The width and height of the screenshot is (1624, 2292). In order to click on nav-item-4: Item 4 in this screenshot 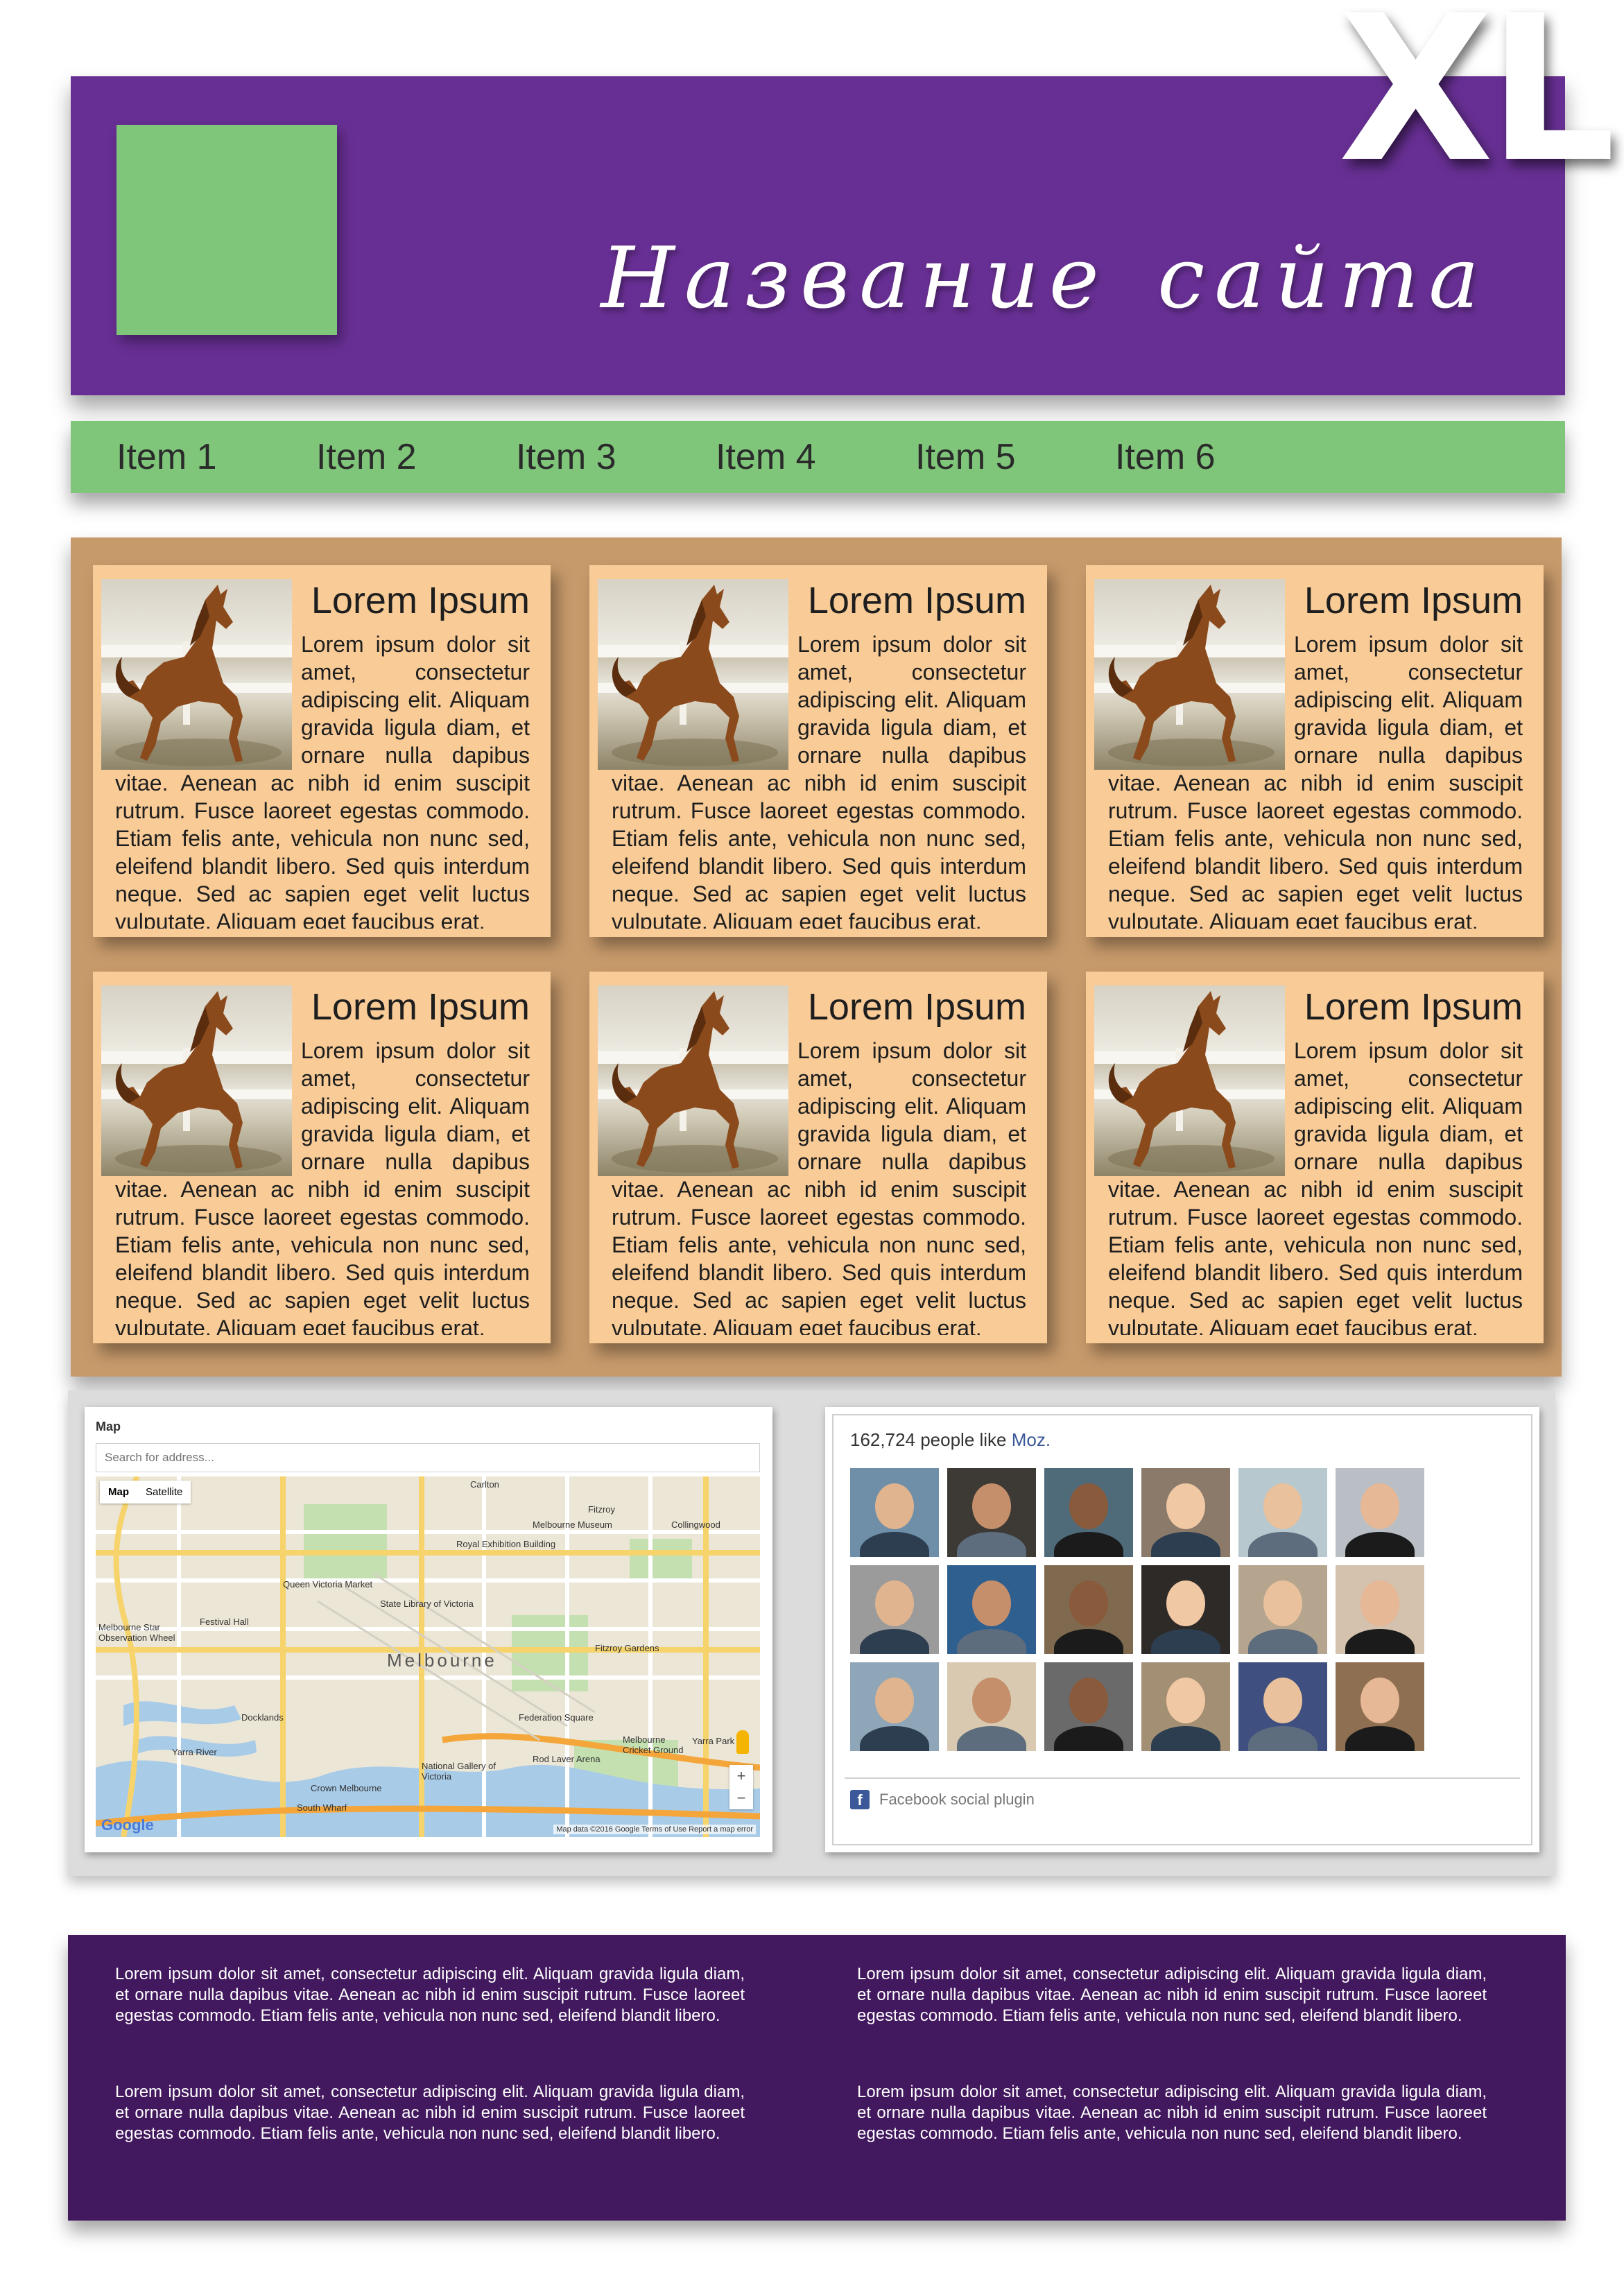, I will do `click(815, 457)`.